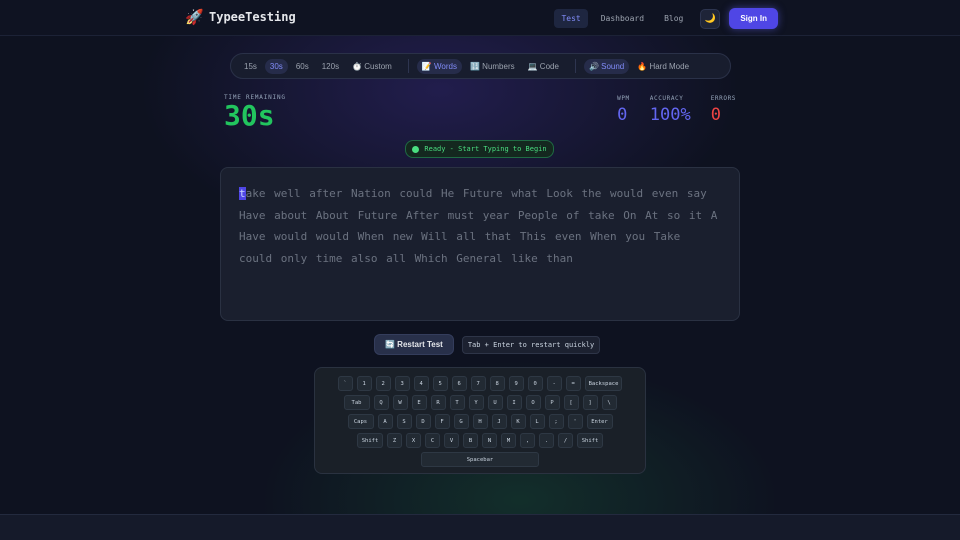  Describe the element at coordinates (546, 440) in the screenshot. I see `key: .` at that location.